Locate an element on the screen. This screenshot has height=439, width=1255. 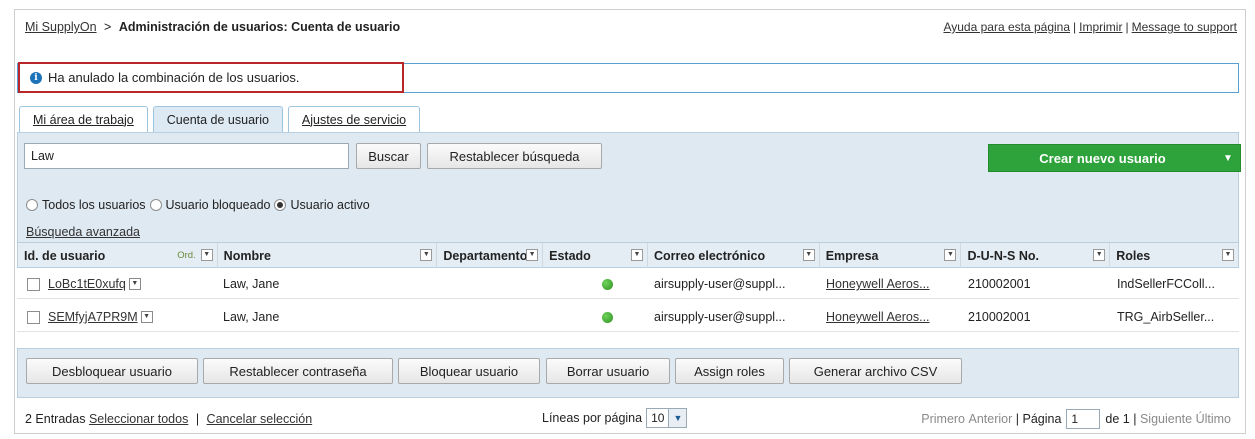
radio-label: Usuario activo is located at coordinates (330, 205).